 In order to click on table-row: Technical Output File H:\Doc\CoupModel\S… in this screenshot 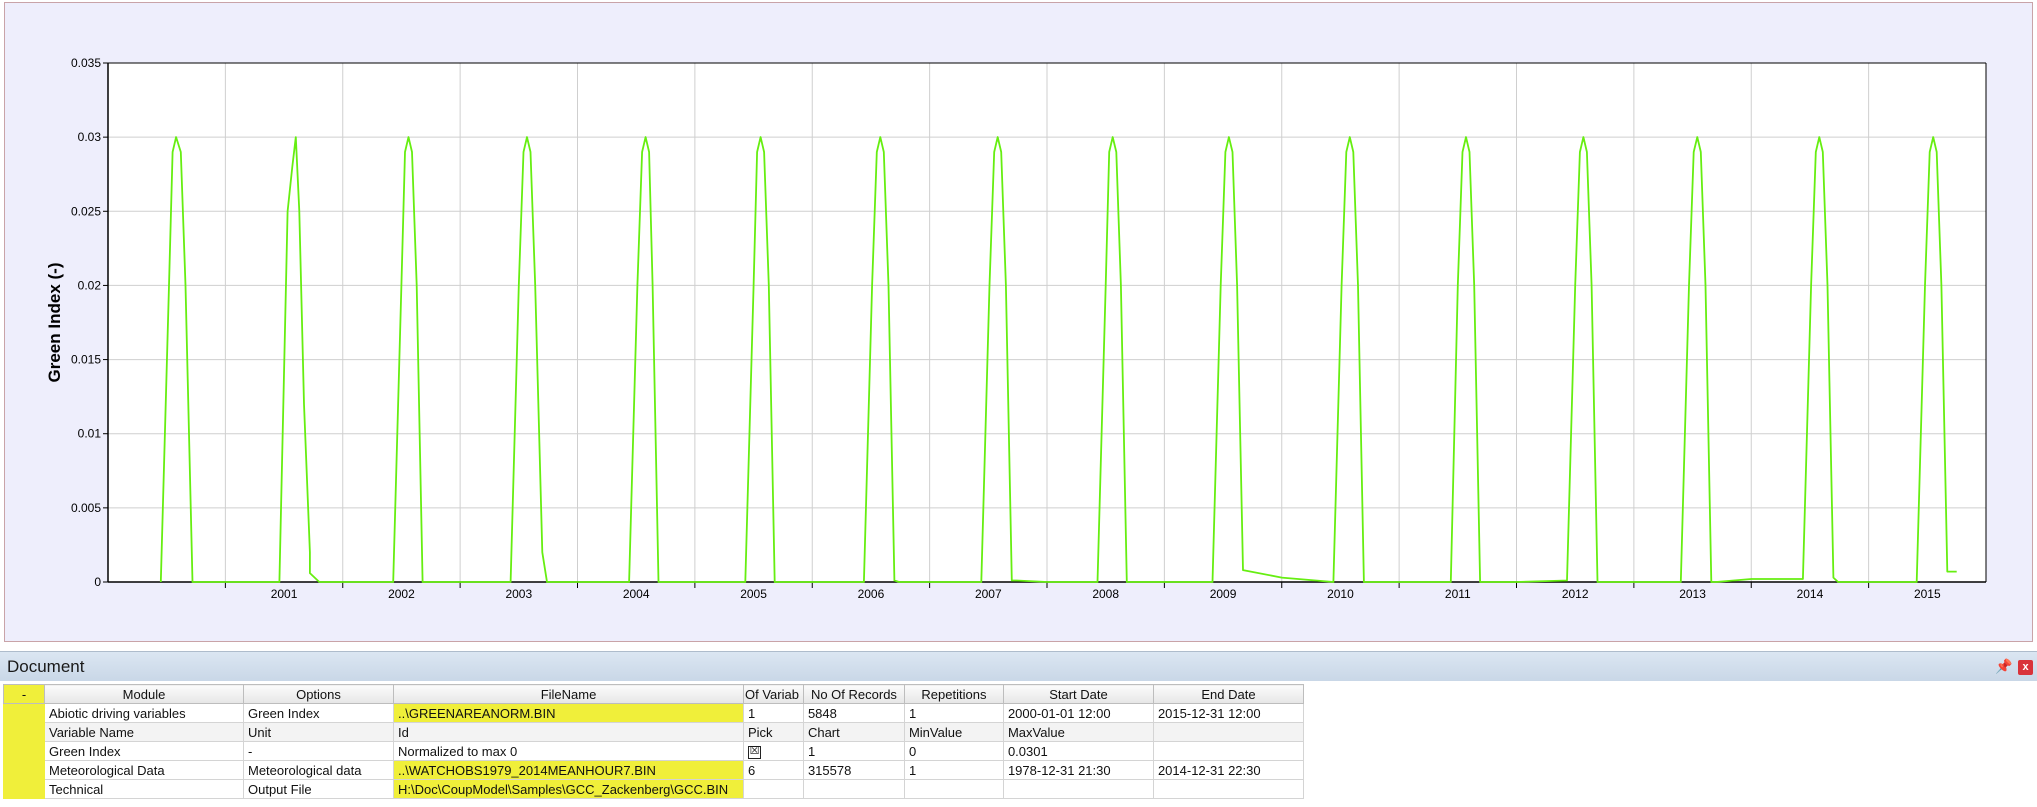, I will do `click(653, 789)`.